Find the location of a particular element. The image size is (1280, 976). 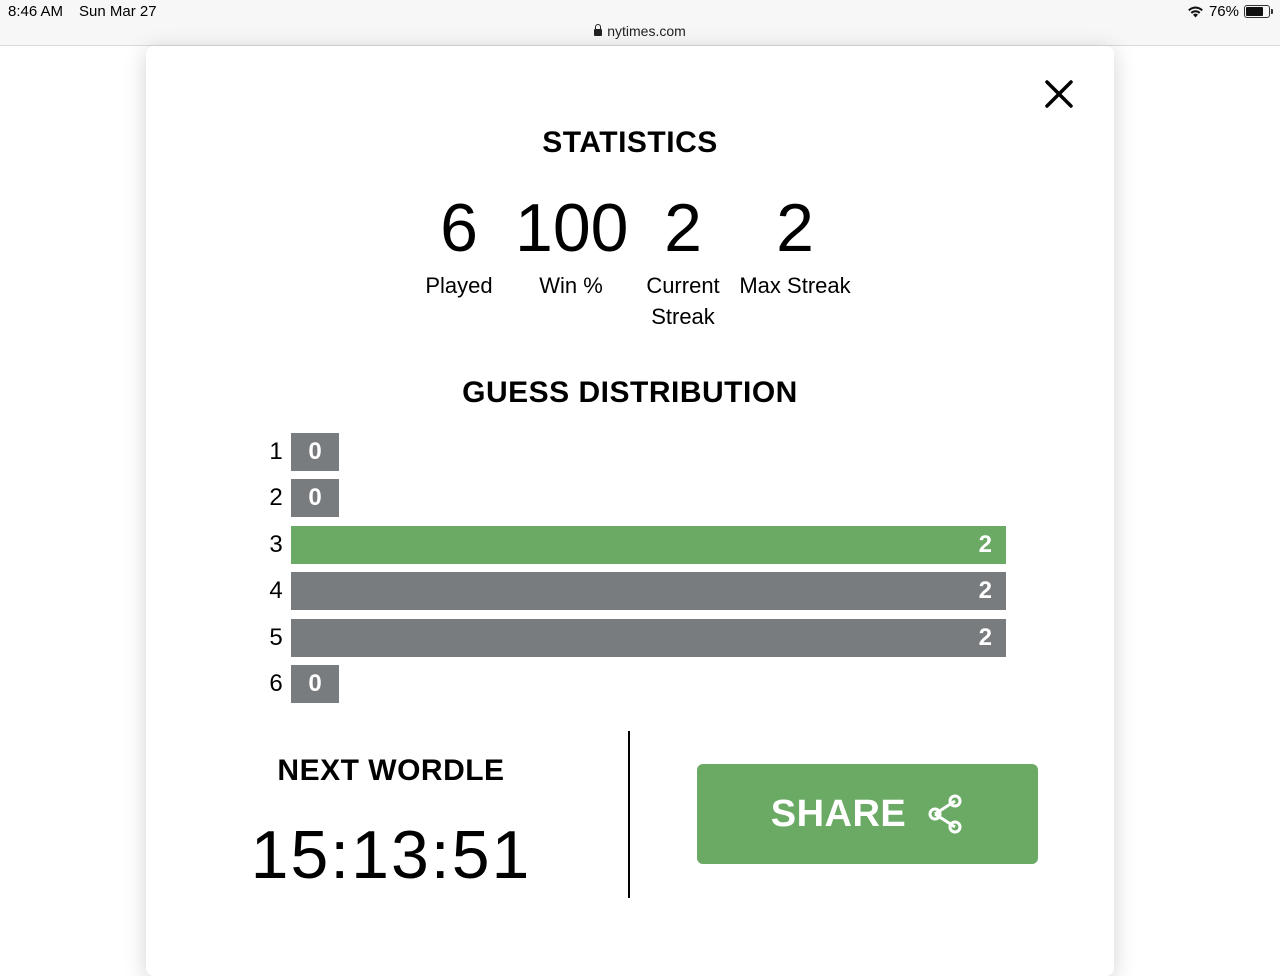

distribution-row: 5 2 is located at coordinates (633, 638).